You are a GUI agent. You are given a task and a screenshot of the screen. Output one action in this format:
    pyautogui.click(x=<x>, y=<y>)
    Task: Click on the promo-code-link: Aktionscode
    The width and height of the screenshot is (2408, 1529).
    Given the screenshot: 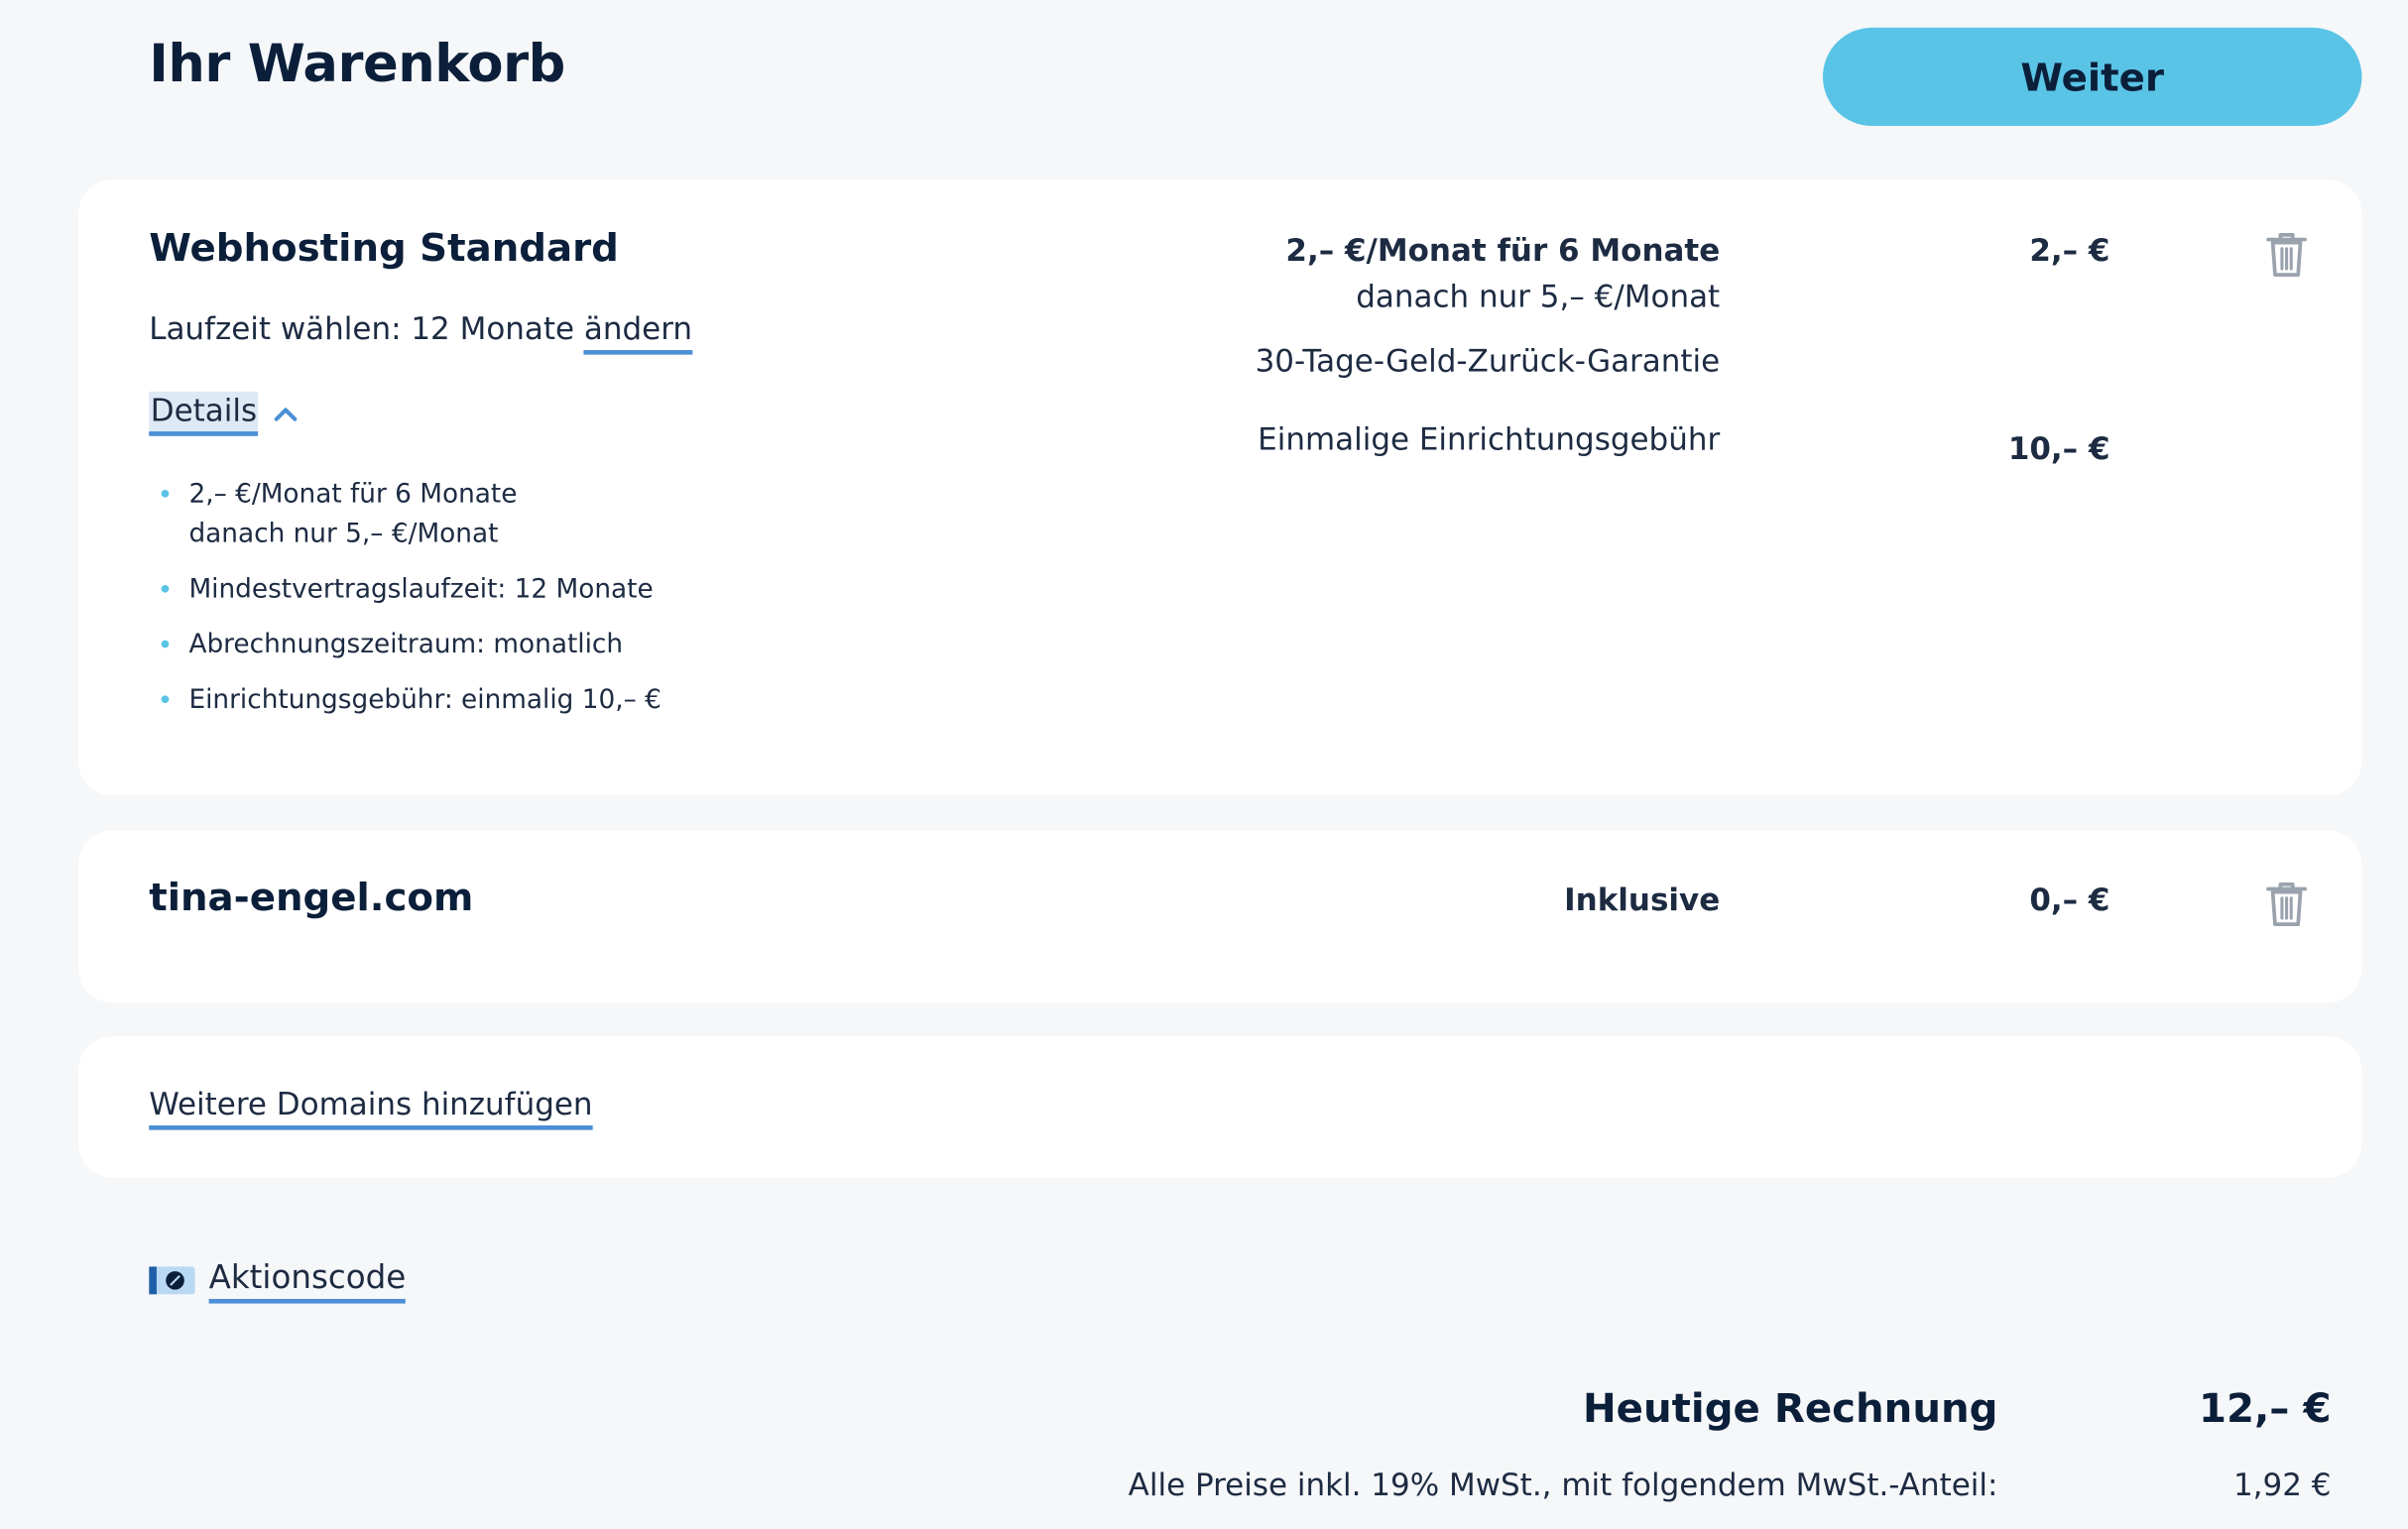 What is the action you would take?
    pyautogui.click(x=308, y=1281)
    